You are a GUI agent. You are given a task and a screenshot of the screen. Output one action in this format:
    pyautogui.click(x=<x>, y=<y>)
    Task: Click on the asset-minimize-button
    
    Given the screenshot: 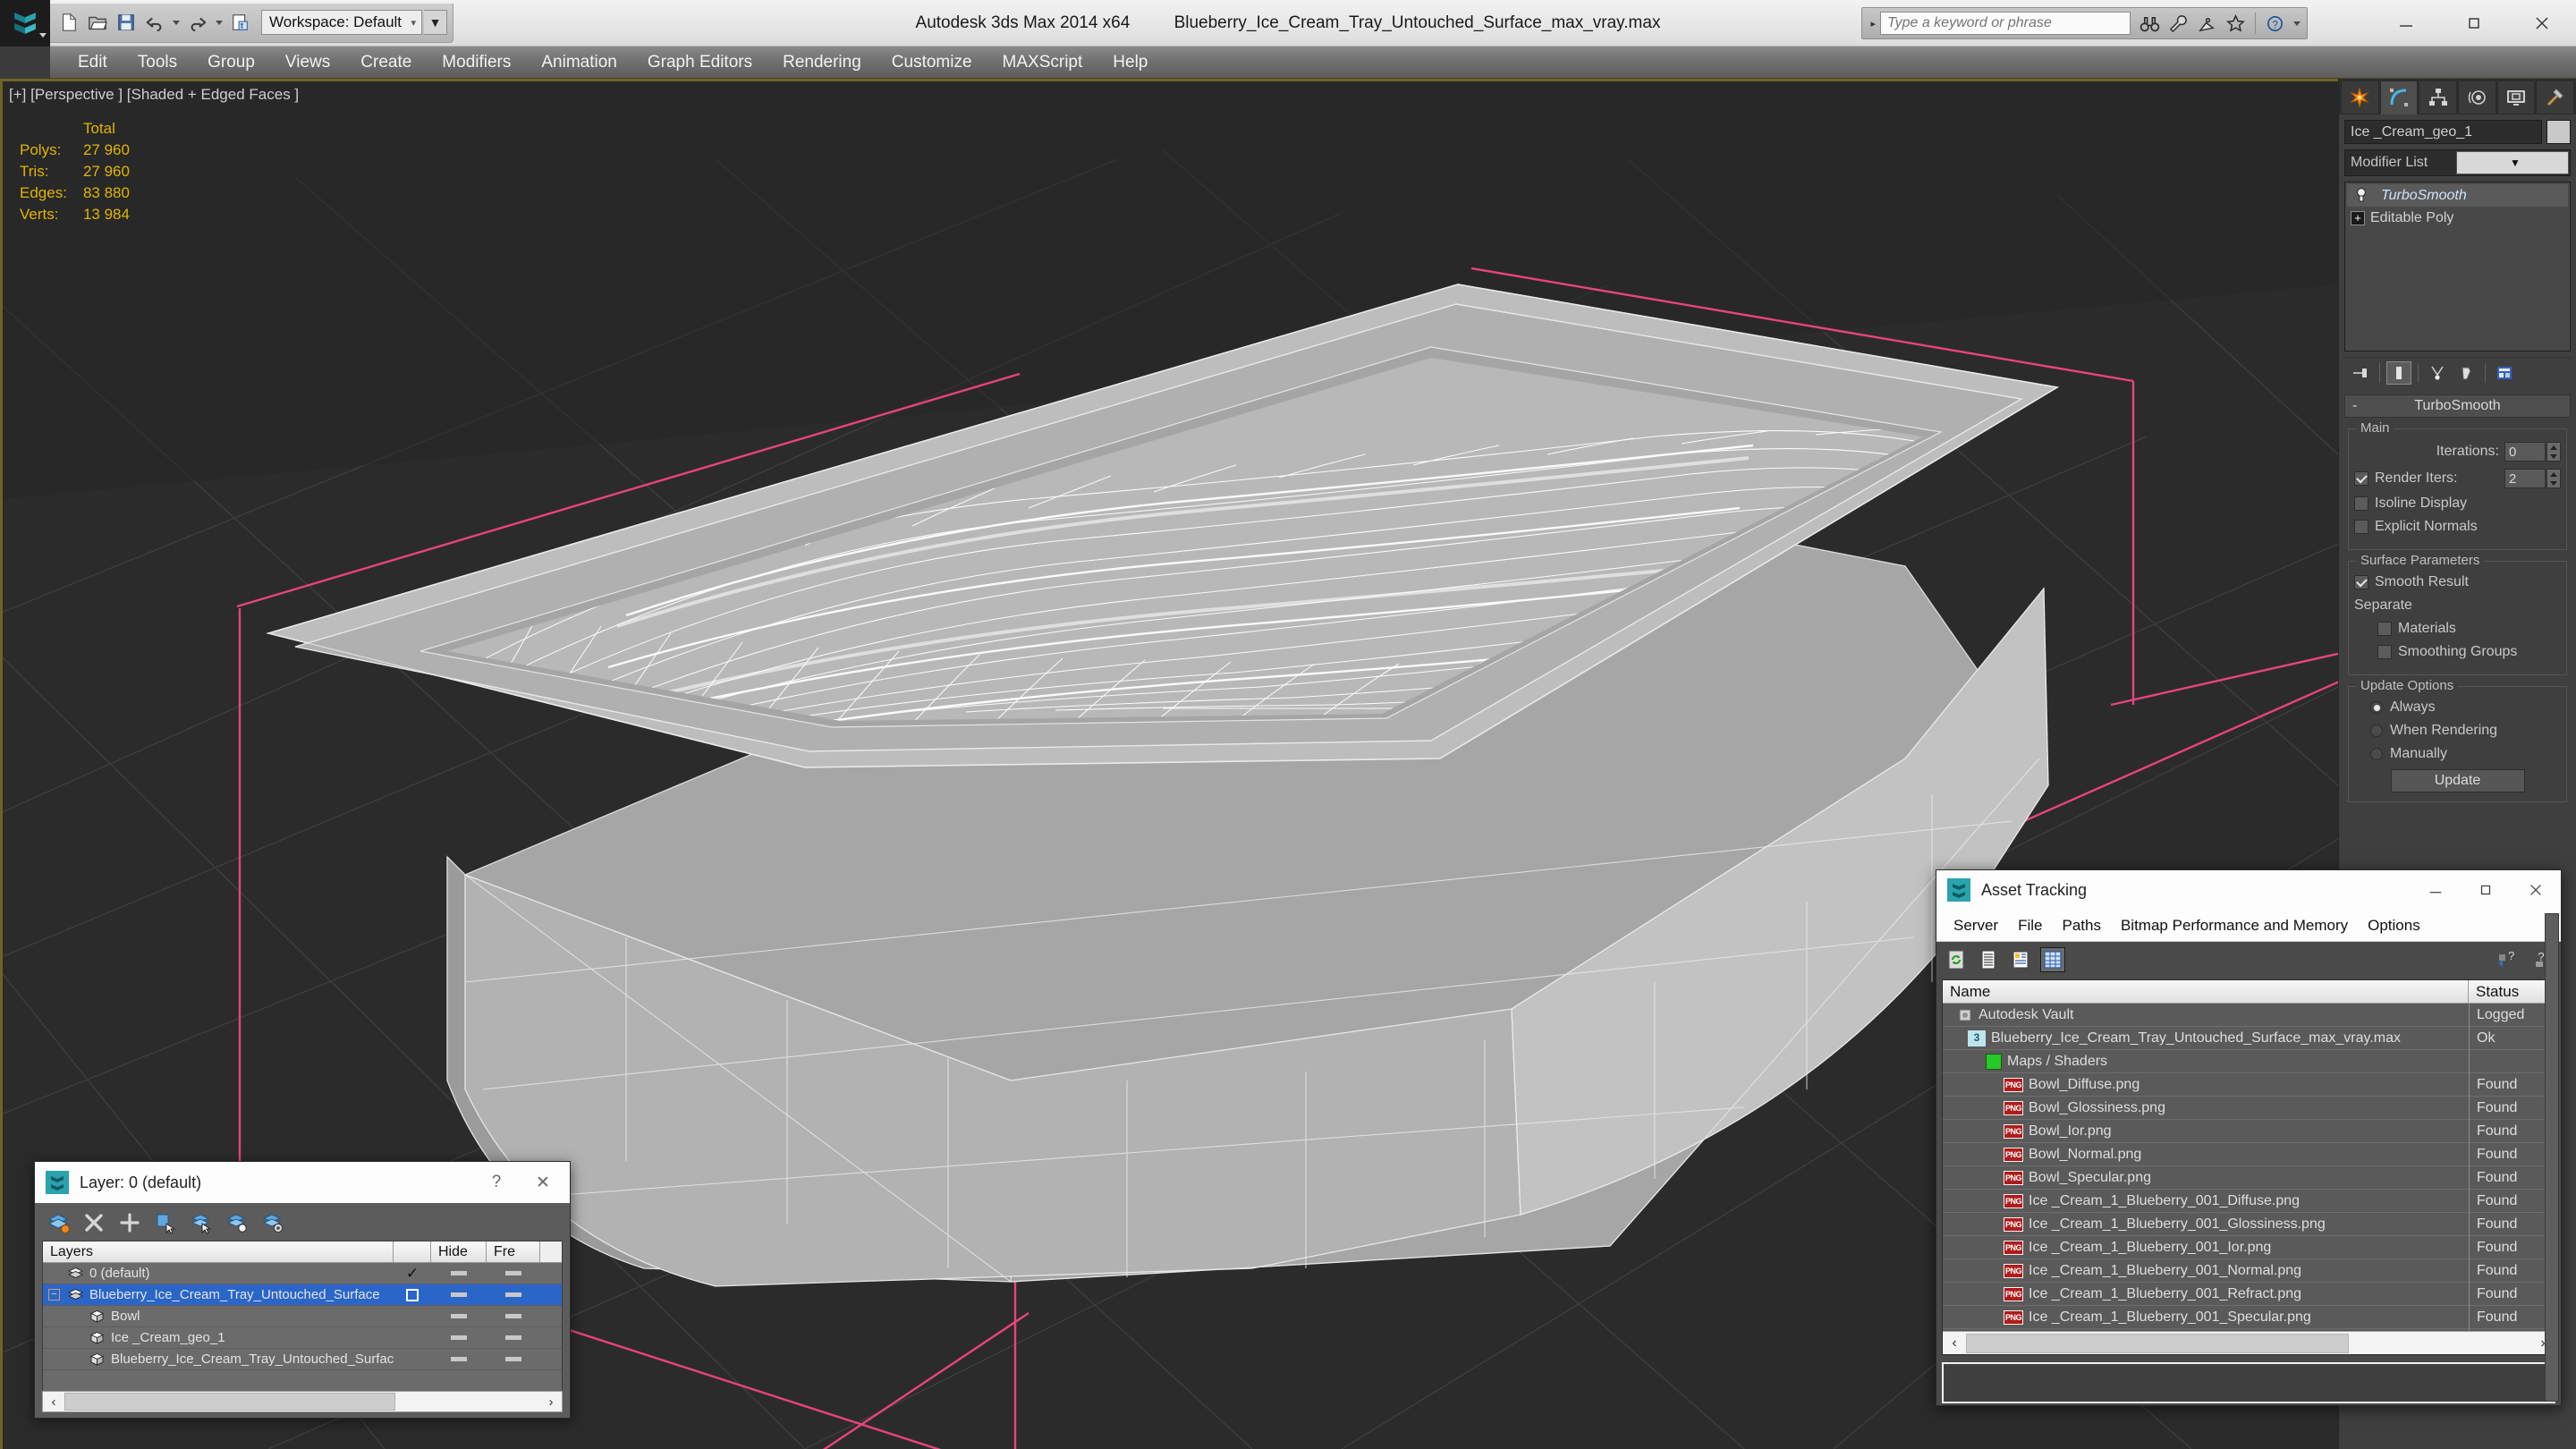 What is the action you would take?
    pyautogui.click(x=2436, y=890)
    